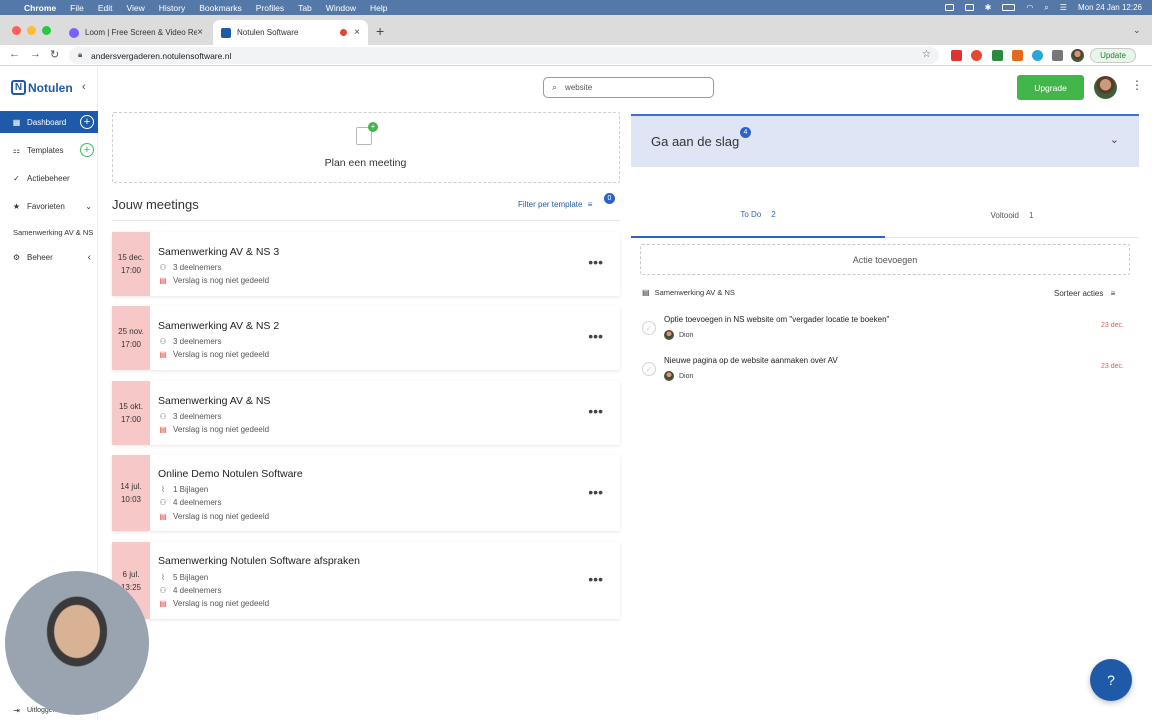 The height and width of the screenshot is (720, 1152). Describe the element at coordinates (35, 54) in the screenshot. I see `forward-icon: →` at that location.